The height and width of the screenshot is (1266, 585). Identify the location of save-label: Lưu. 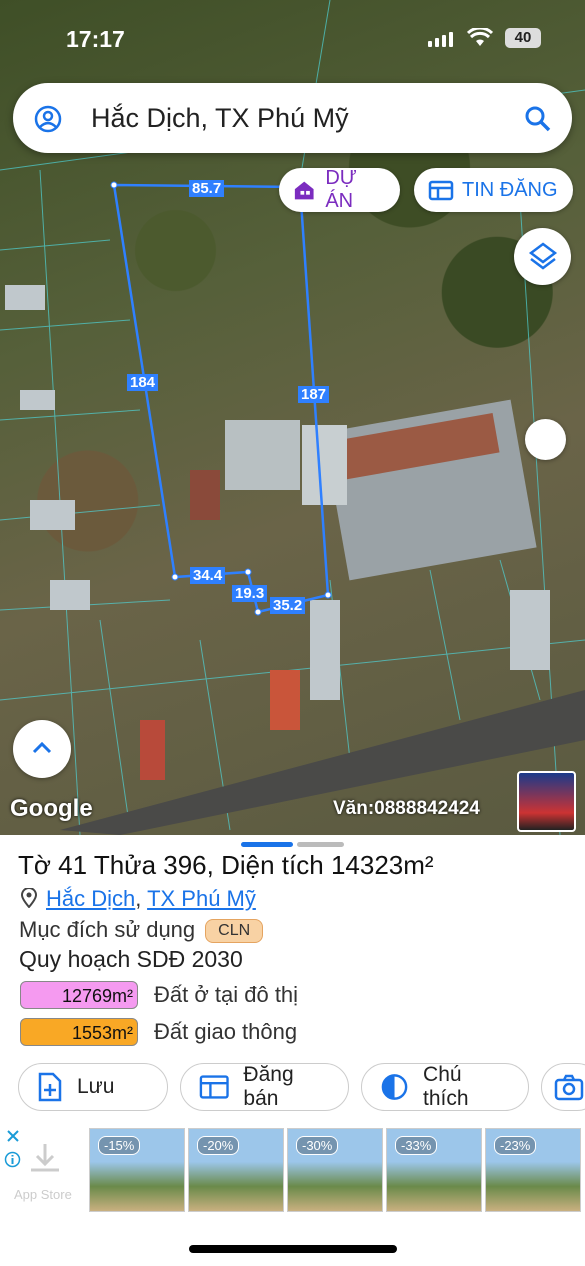
(96, 1086).